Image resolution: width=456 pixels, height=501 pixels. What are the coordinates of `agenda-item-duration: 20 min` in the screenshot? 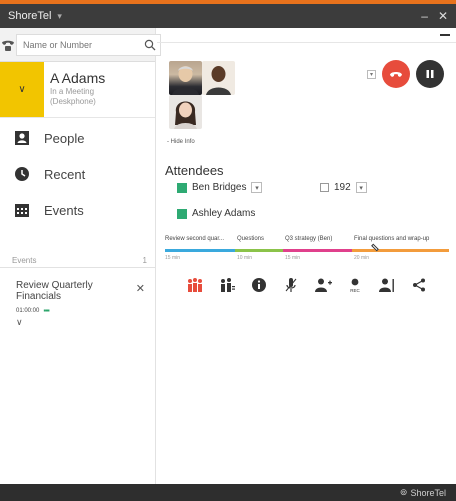 It's located at (362, 258).